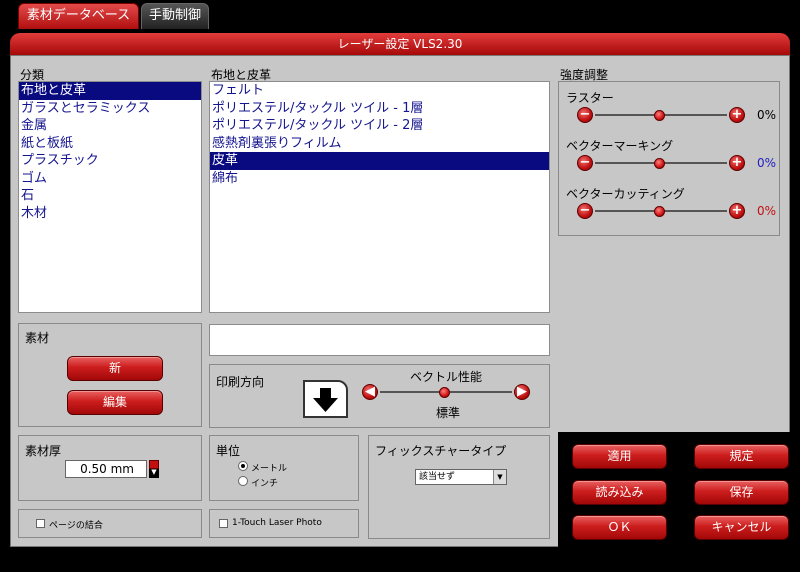 This screenshot has width=800, height=572. Describe the element at coordinates (619, 492) in the screenshot. I see `load-button: 読み込み` at that location.